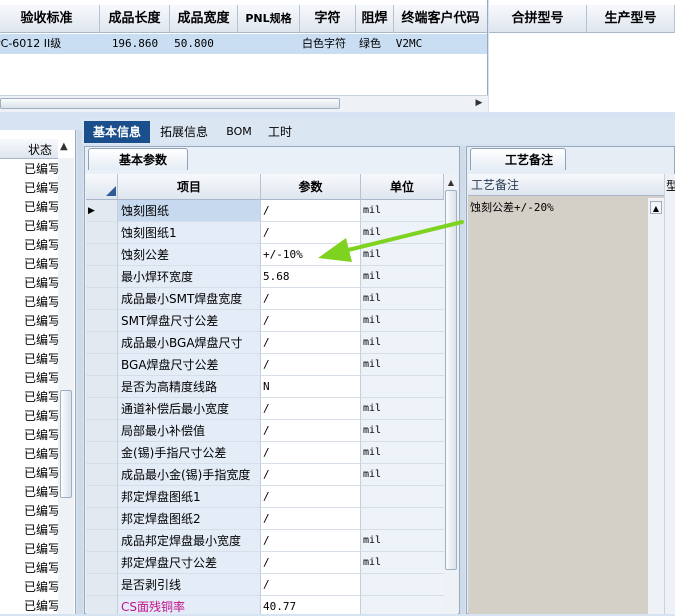  What do you see at coordinates (189, 187) in the screenshot?
I see `col-header-item: 项目` at bounding box center [189, 187].